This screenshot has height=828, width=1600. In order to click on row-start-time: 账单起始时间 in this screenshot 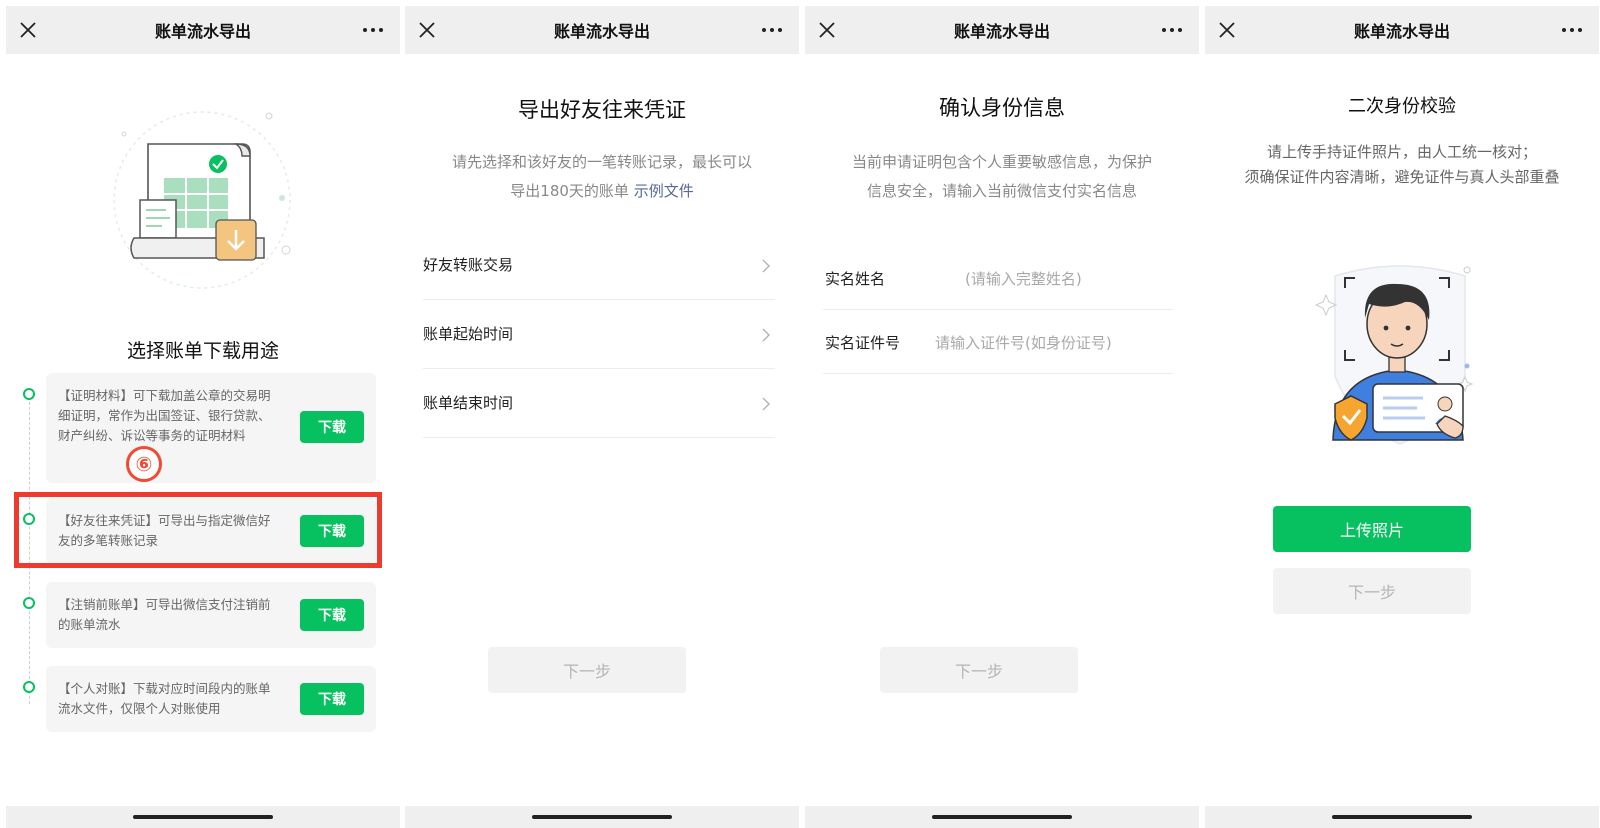, I will do `click(599, 335)`.